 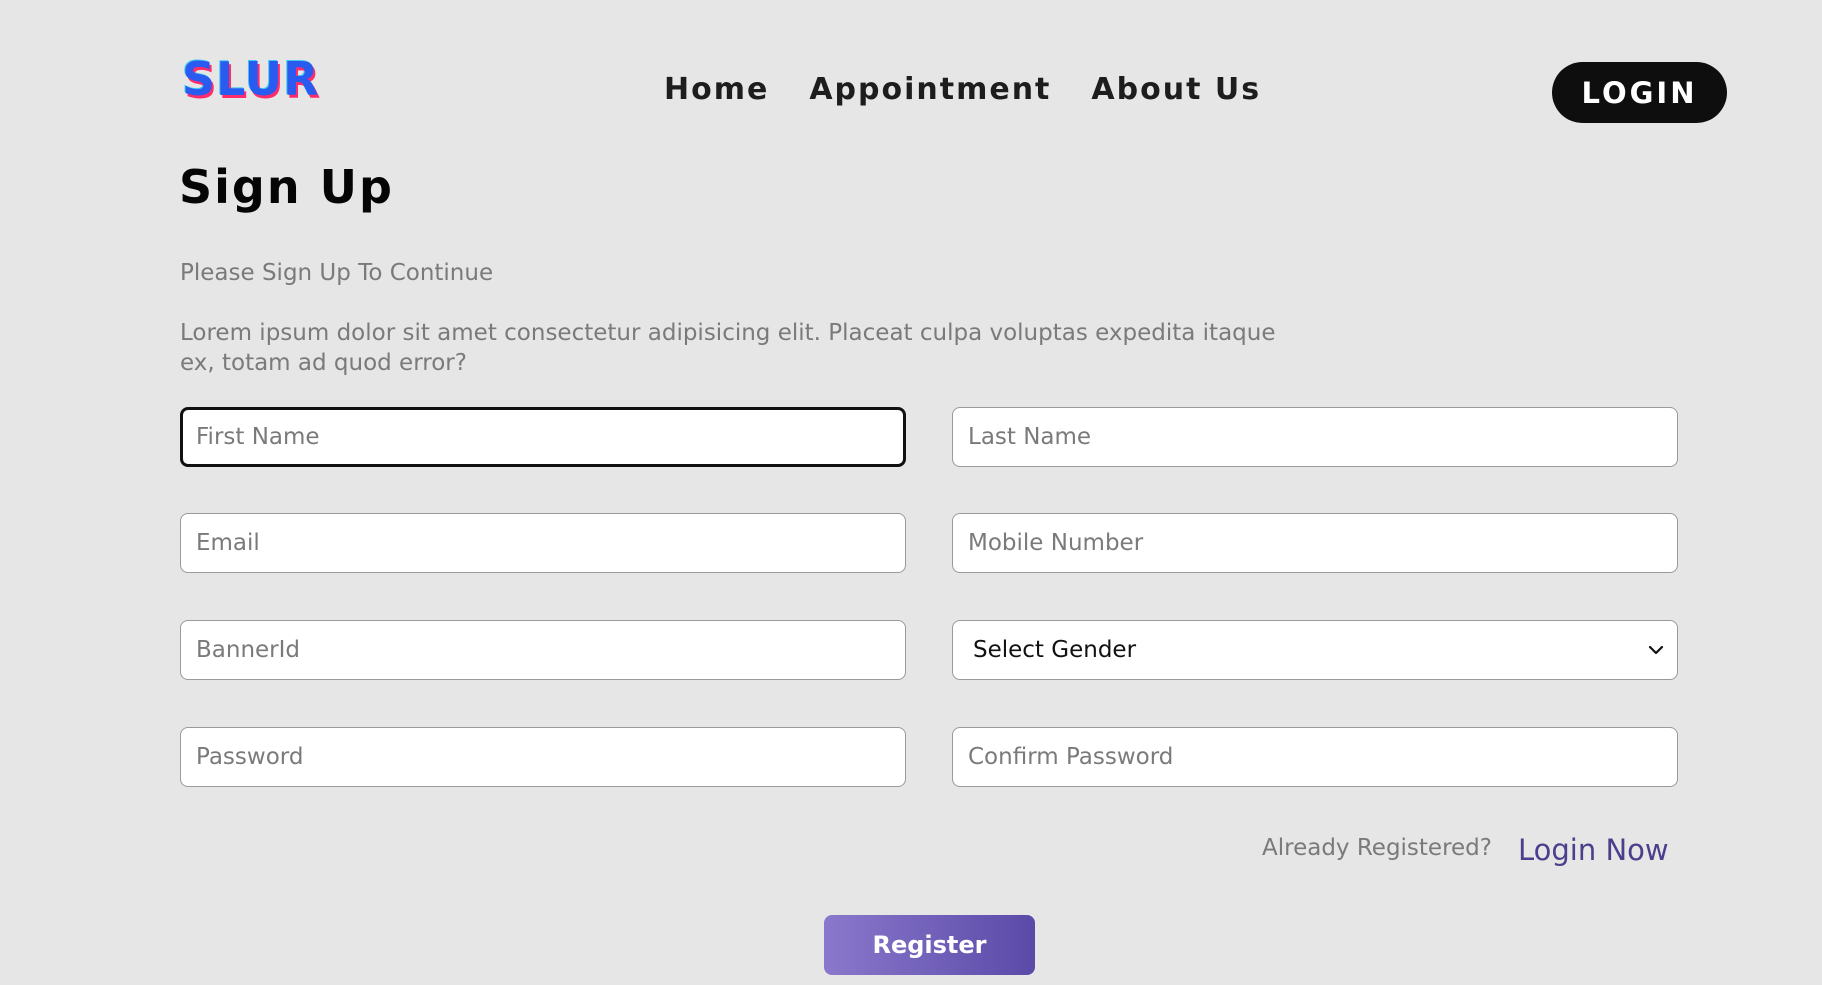 What do you see at coordinates (286, 187) in the screenshot?
I see `page-title: Sign Up` at bounding box center [286, 187].